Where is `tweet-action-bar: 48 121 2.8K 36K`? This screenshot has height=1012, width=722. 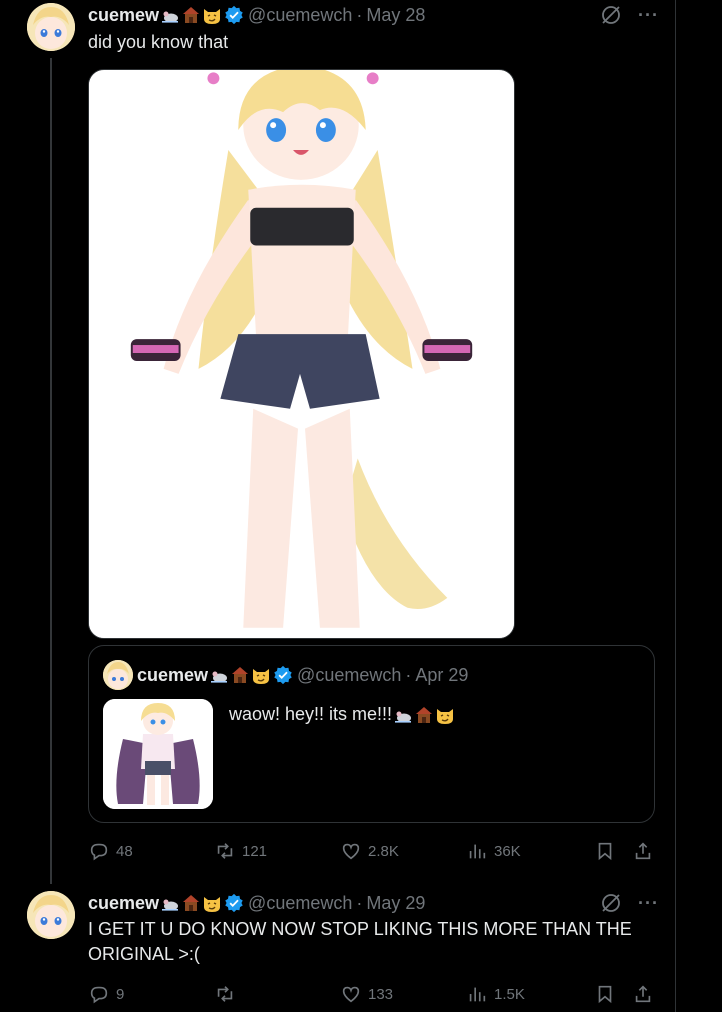 tweet-action-bar: 48 121 2.8K 36K is located at coordinates (373, 851).